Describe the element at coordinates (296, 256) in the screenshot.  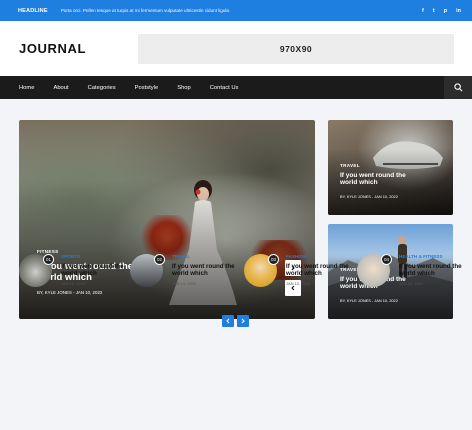
I see `post-category: FASHION` at that location.